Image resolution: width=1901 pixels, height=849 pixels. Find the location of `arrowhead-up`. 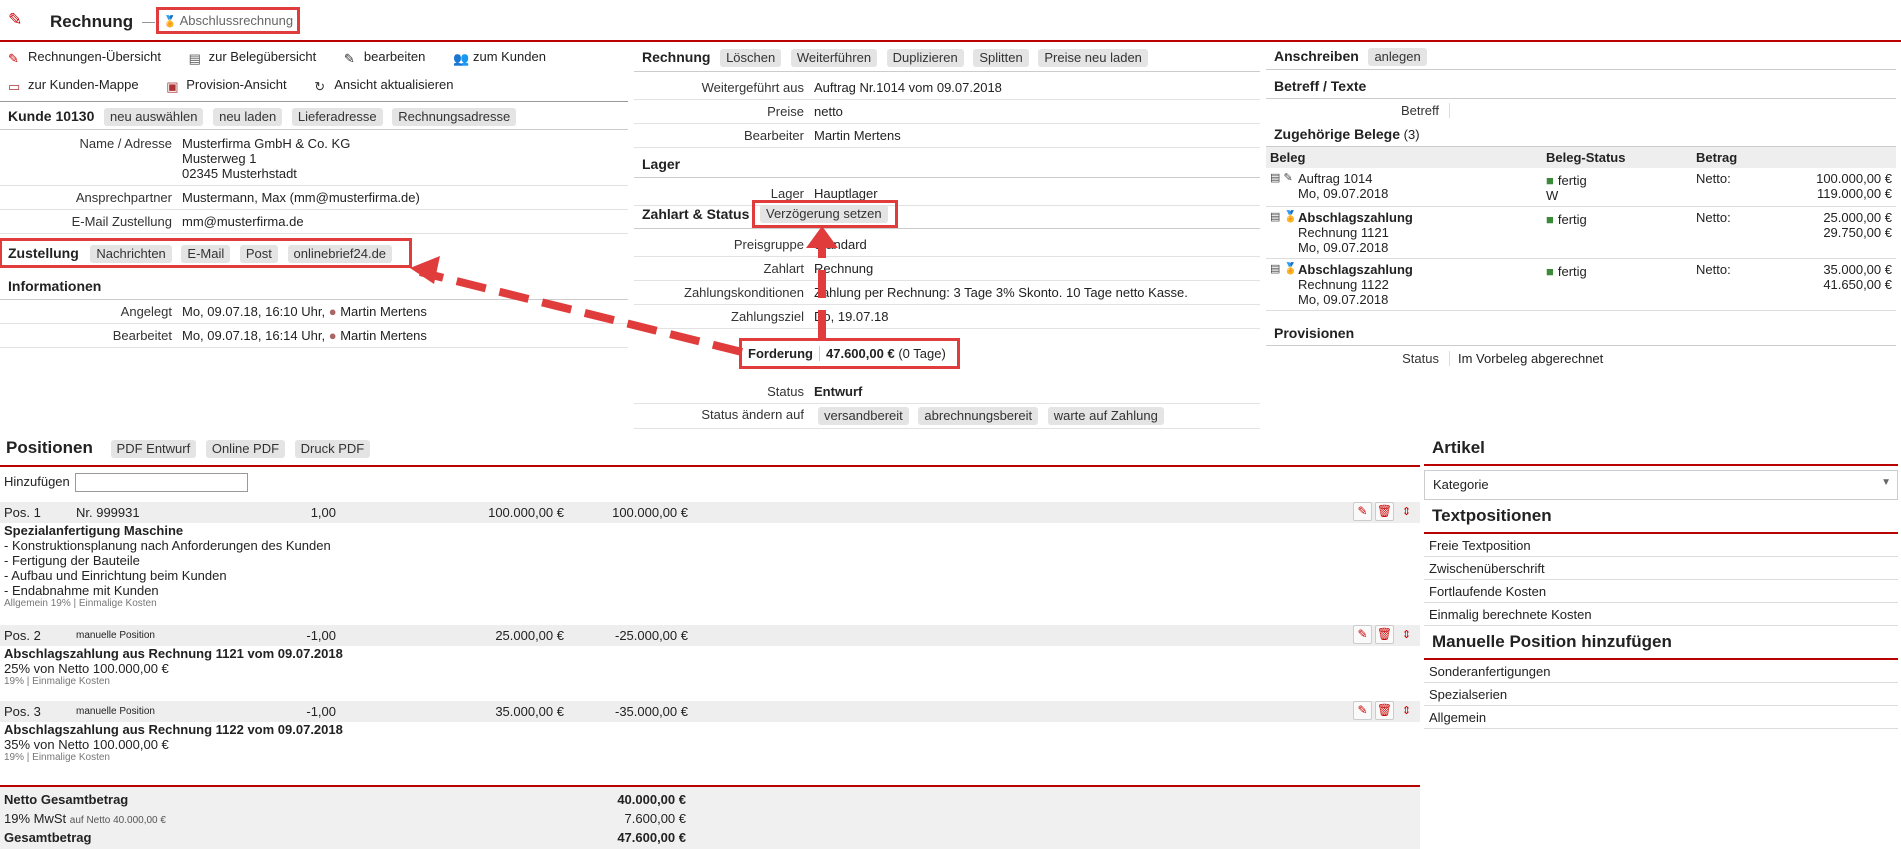

arrowhead-up is located at coordinates (822, 237).